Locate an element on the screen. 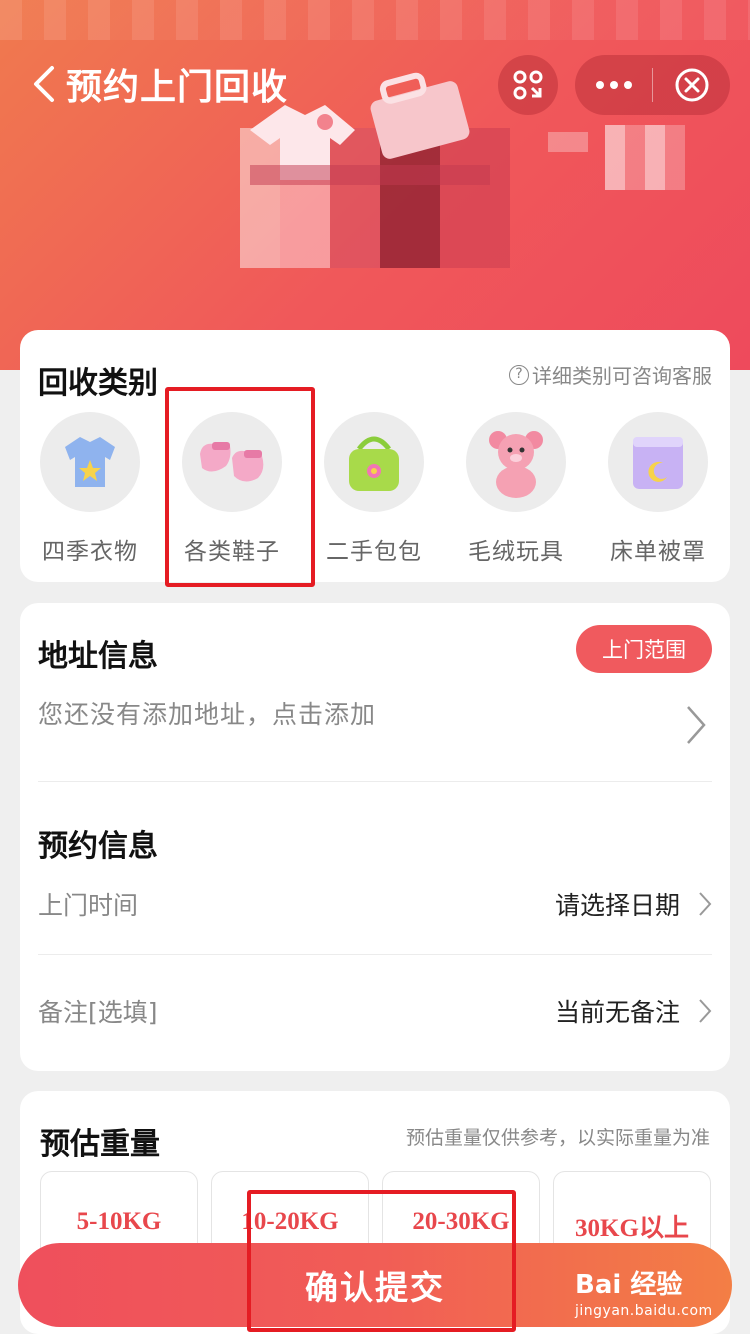 The width and height of the screenshot is (750, 1334). baidu-jingyan-watermark: Bai 经验 jingyan.baidu.com is located at coordinates (650, 1294).